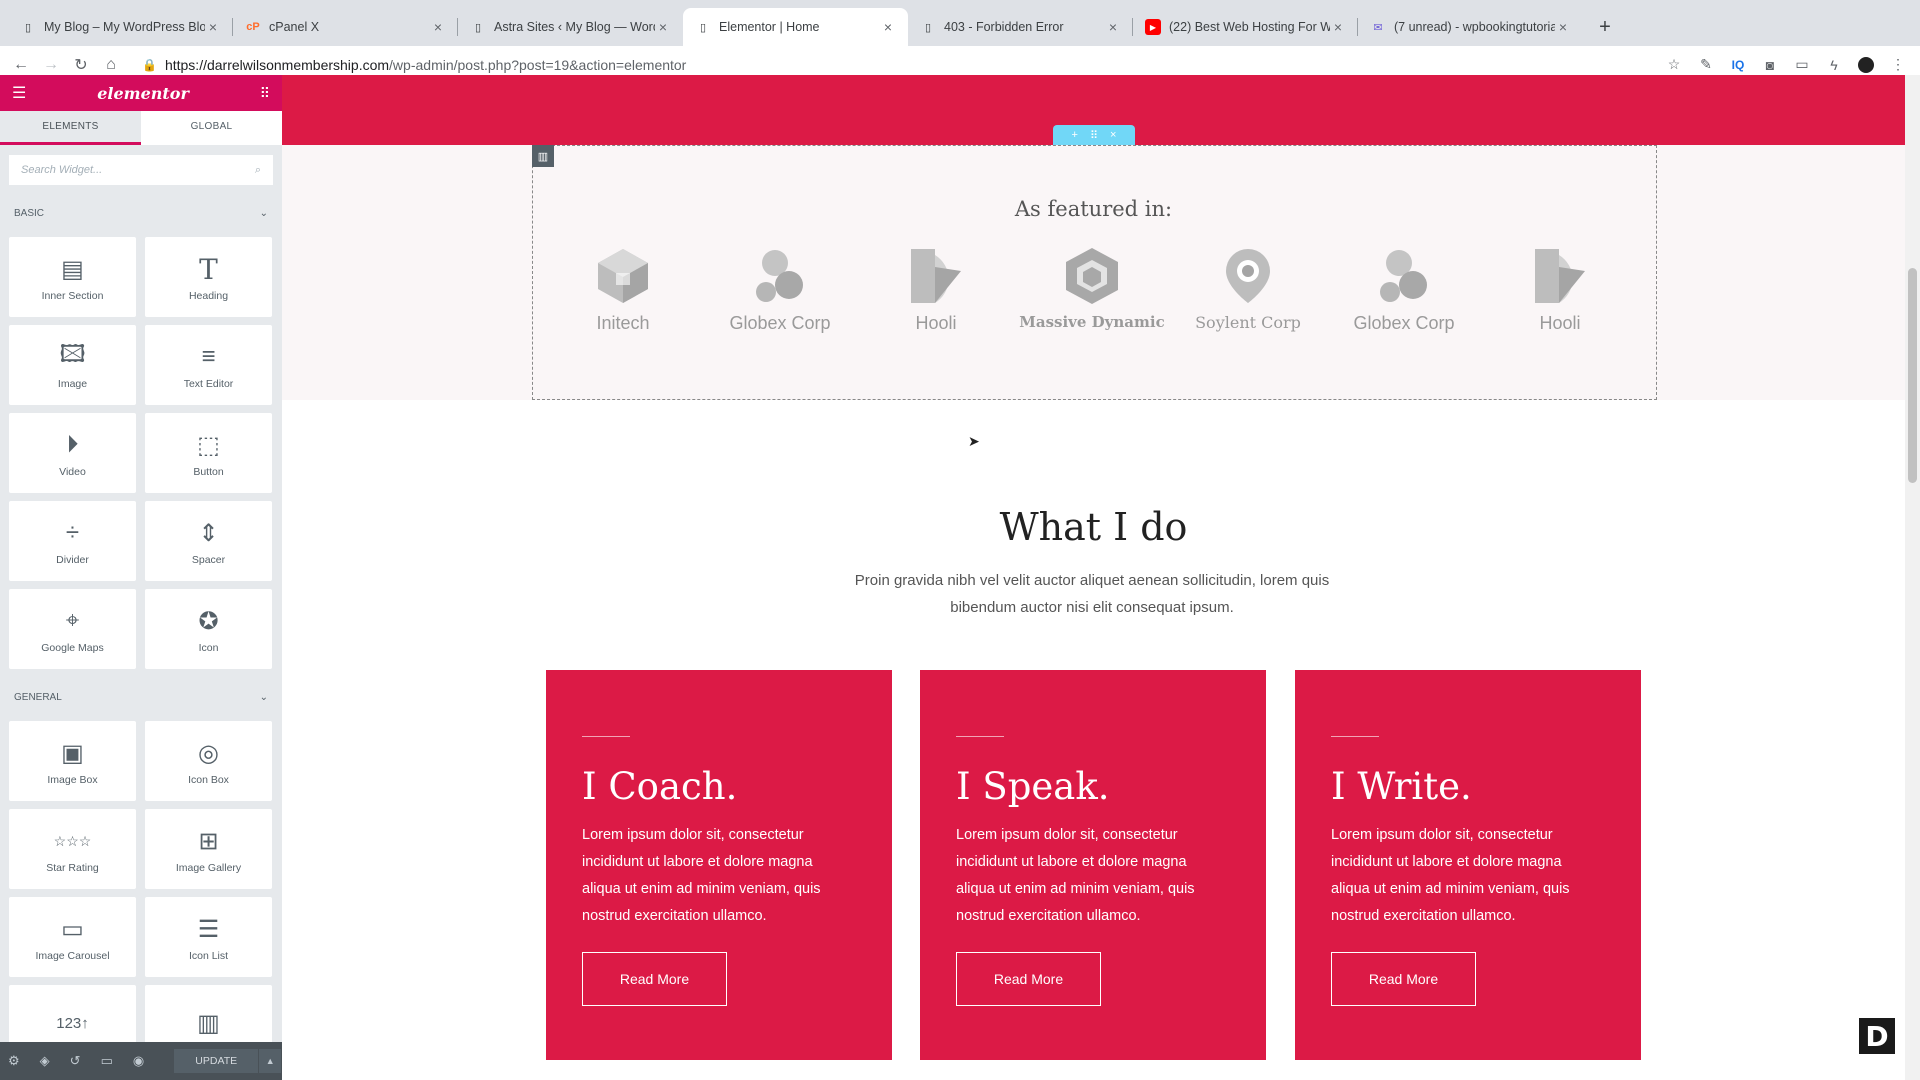 The image size is (1920, 1080). Describe the element at coordinates (1786, 64) in the screenshot. I see `extension-icons: ☆ ✎ IQ ◙ ▭ ϟ ⋮` at that location.